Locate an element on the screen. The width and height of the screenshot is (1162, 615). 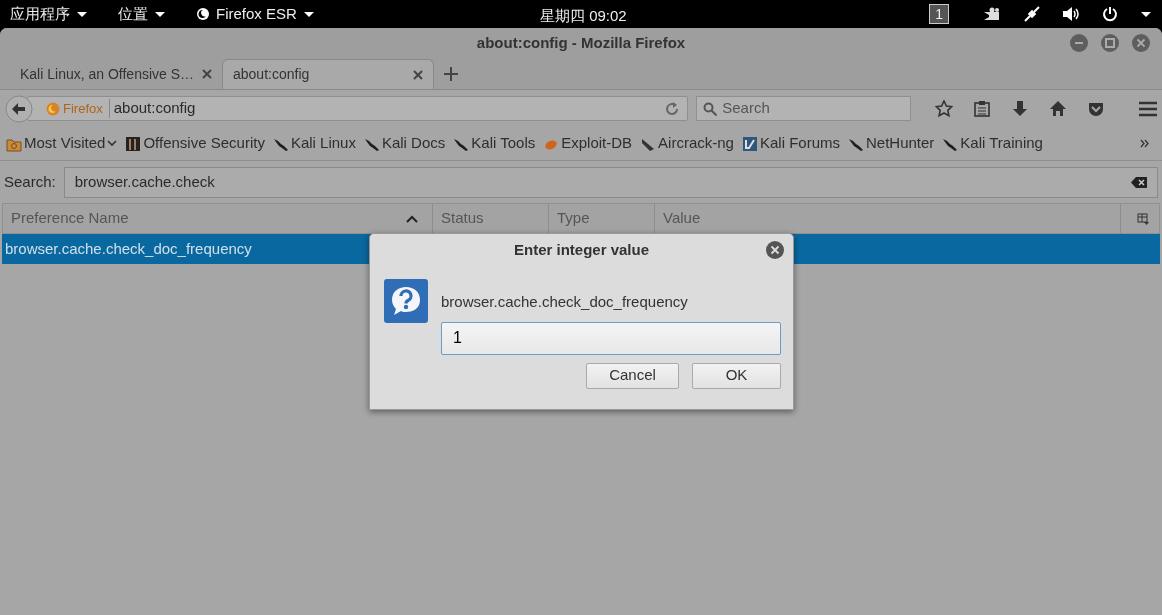
bookmark-item: Kali Linux is located at coordinates (314, 143).